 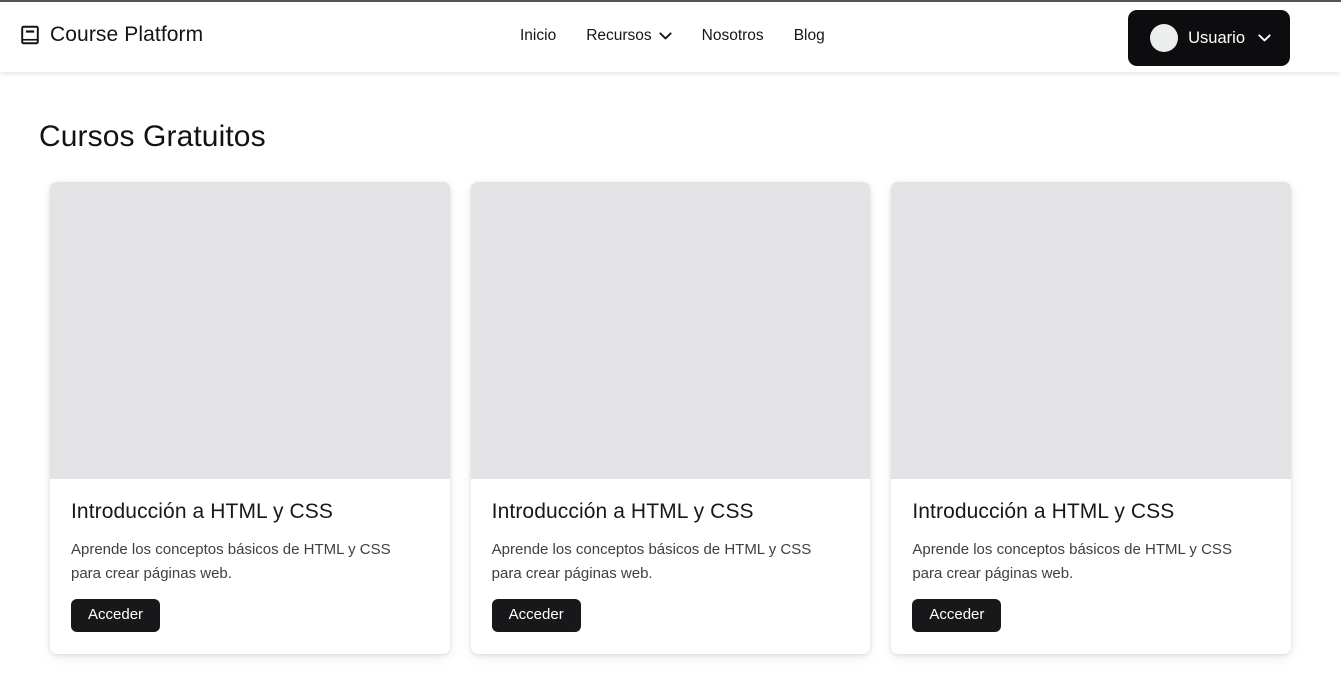 I want to click on brand-logo: Course Platform, so click(x=111, y=35).